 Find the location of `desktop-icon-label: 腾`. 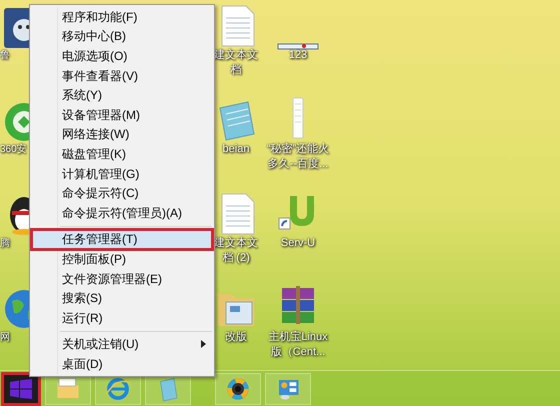

desktop-icon-label: 腾 is located at coordinates (5, 243).